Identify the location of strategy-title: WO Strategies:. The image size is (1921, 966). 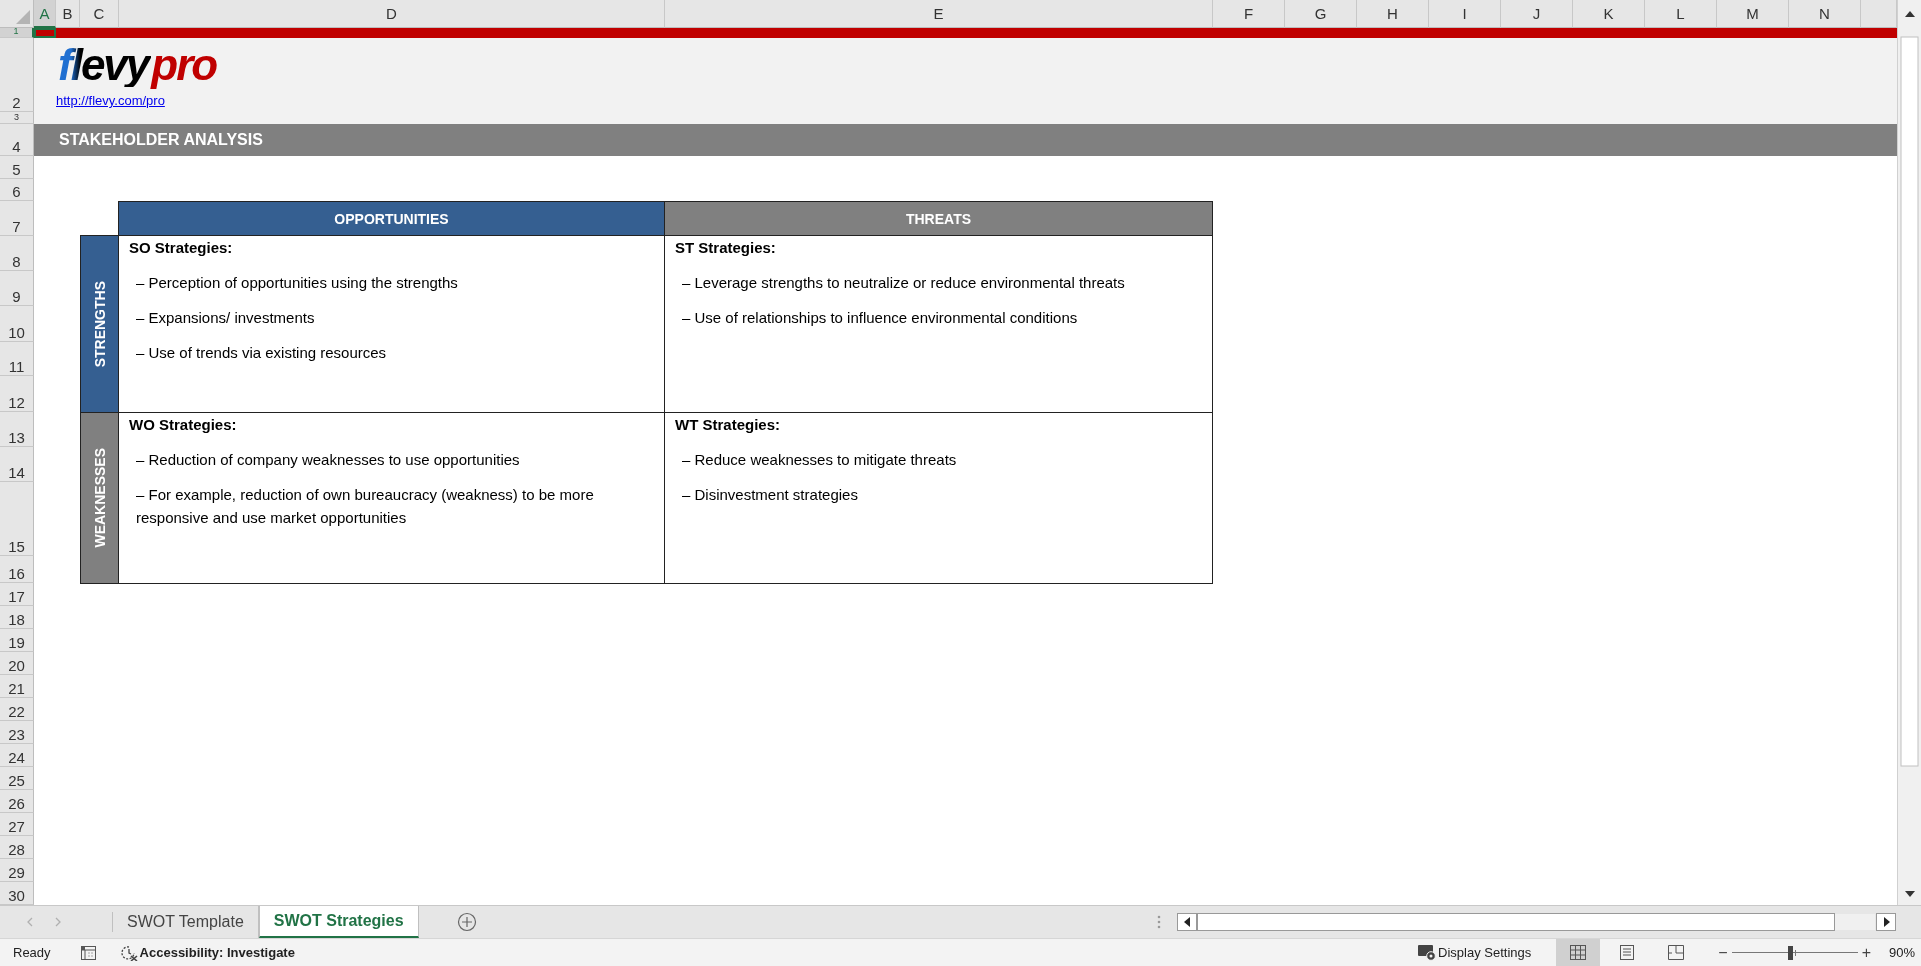
(183, 425).